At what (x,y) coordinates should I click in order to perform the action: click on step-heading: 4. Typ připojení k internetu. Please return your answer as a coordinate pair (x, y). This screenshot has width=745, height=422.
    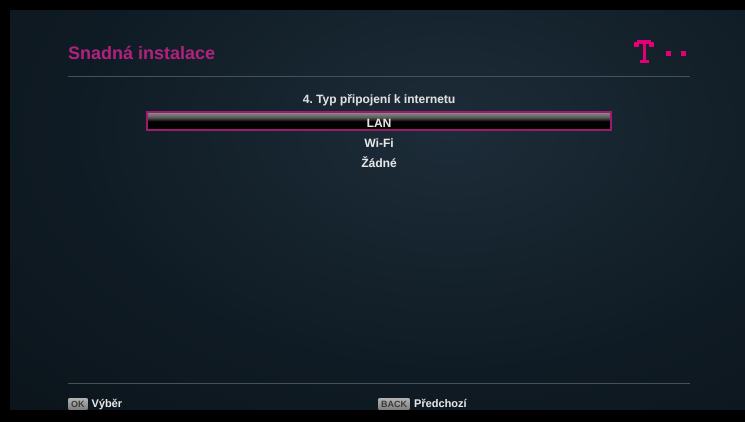
    Looking at the image, I should click on (379, 99).